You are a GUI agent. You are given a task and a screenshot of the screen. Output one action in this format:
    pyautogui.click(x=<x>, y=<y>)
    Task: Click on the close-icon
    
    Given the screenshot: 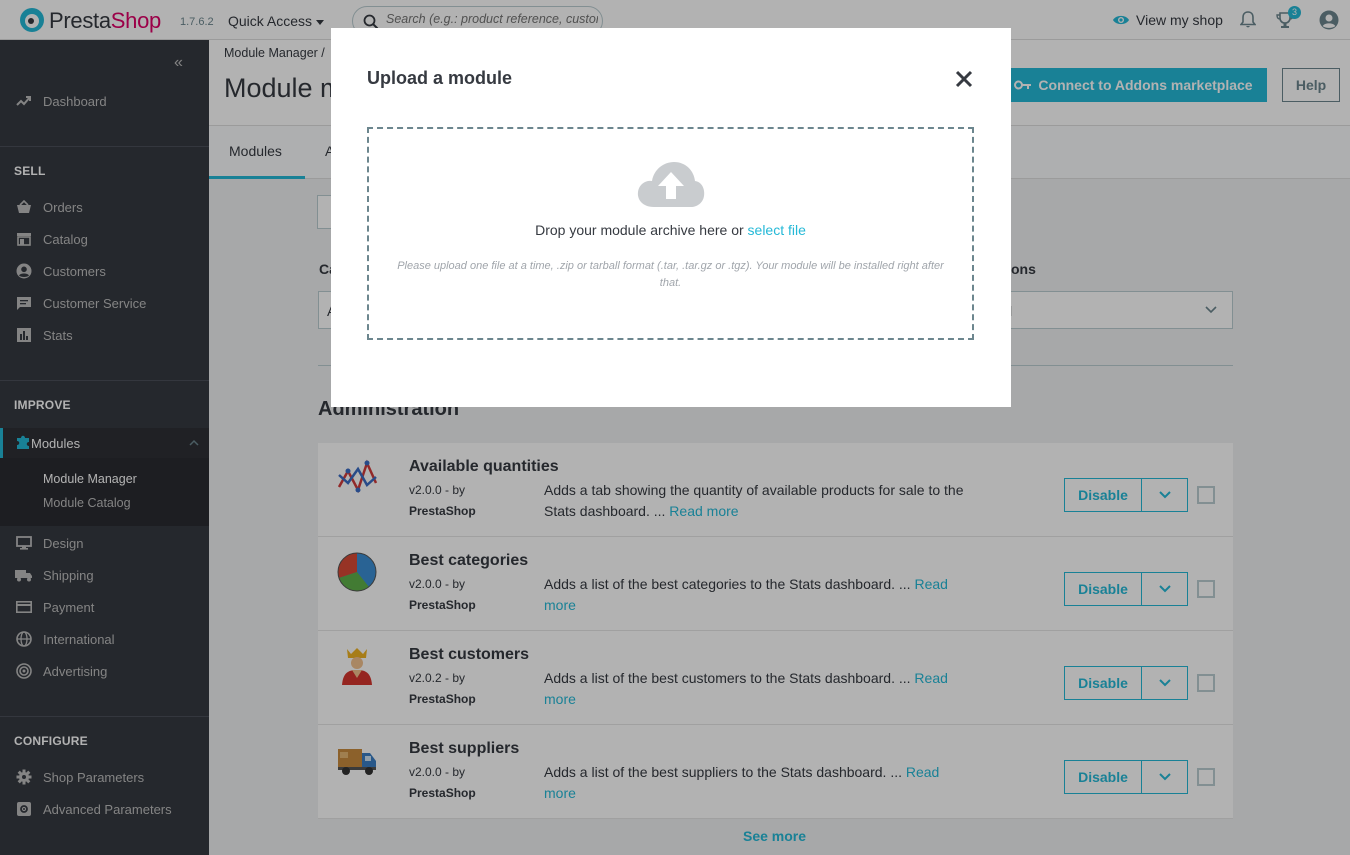 What is the action you would take?
    pyautogui.click(x=964, y=79)
    